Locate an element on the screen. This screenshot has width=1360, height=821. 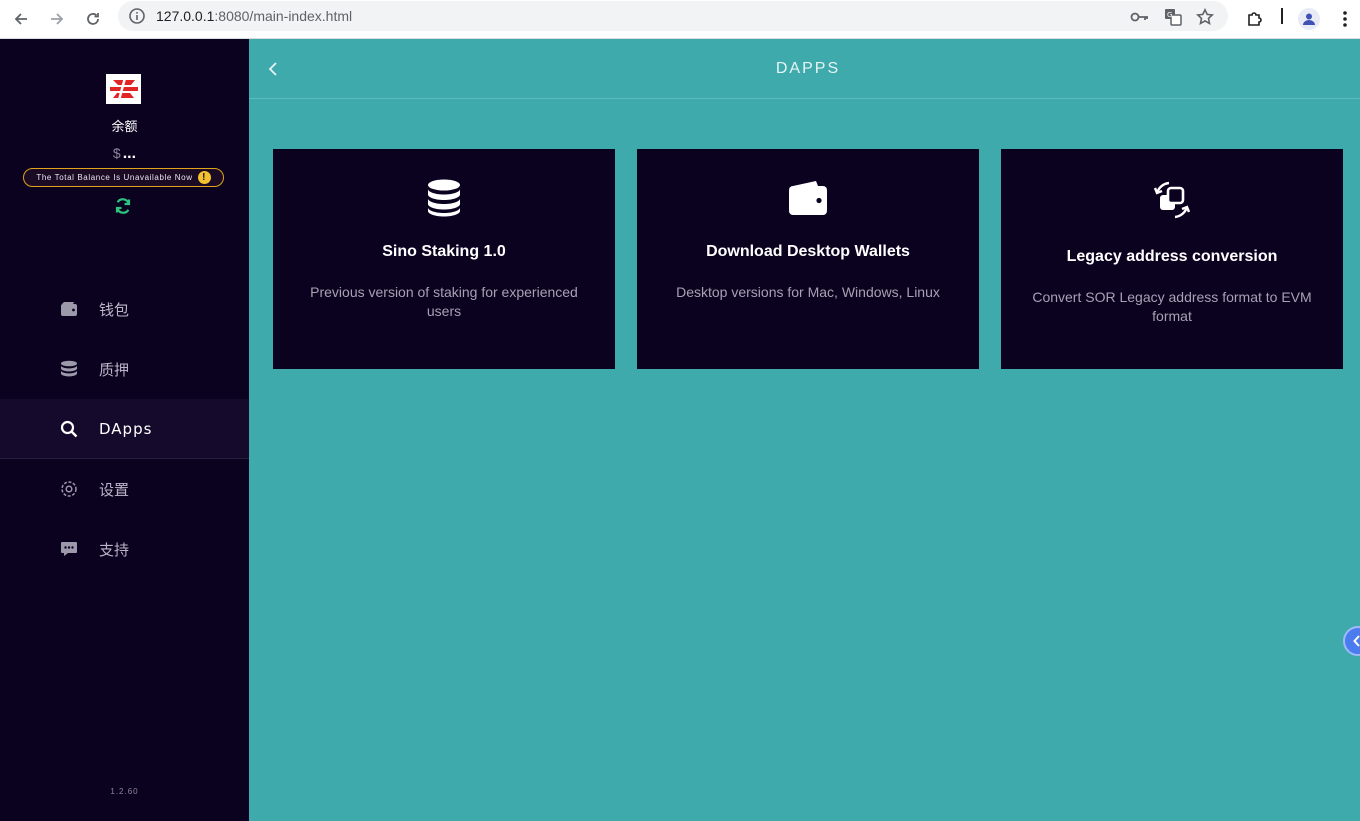
balance-currency: $ is located at coordinates (116, 153).